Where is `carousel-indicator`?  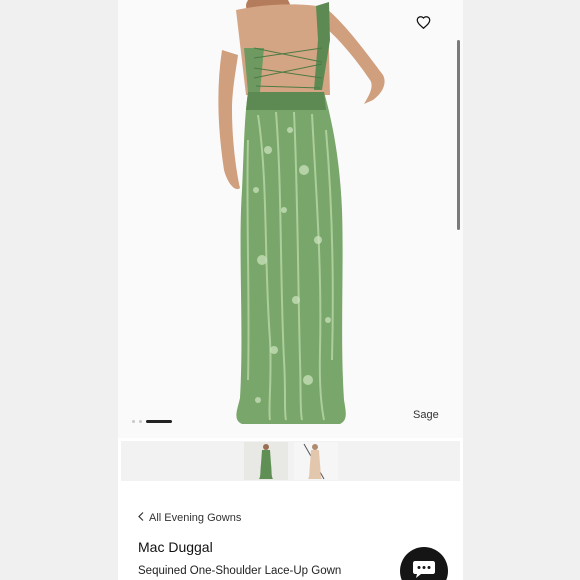
carousel-indicator is located at coordinates (152, 421).